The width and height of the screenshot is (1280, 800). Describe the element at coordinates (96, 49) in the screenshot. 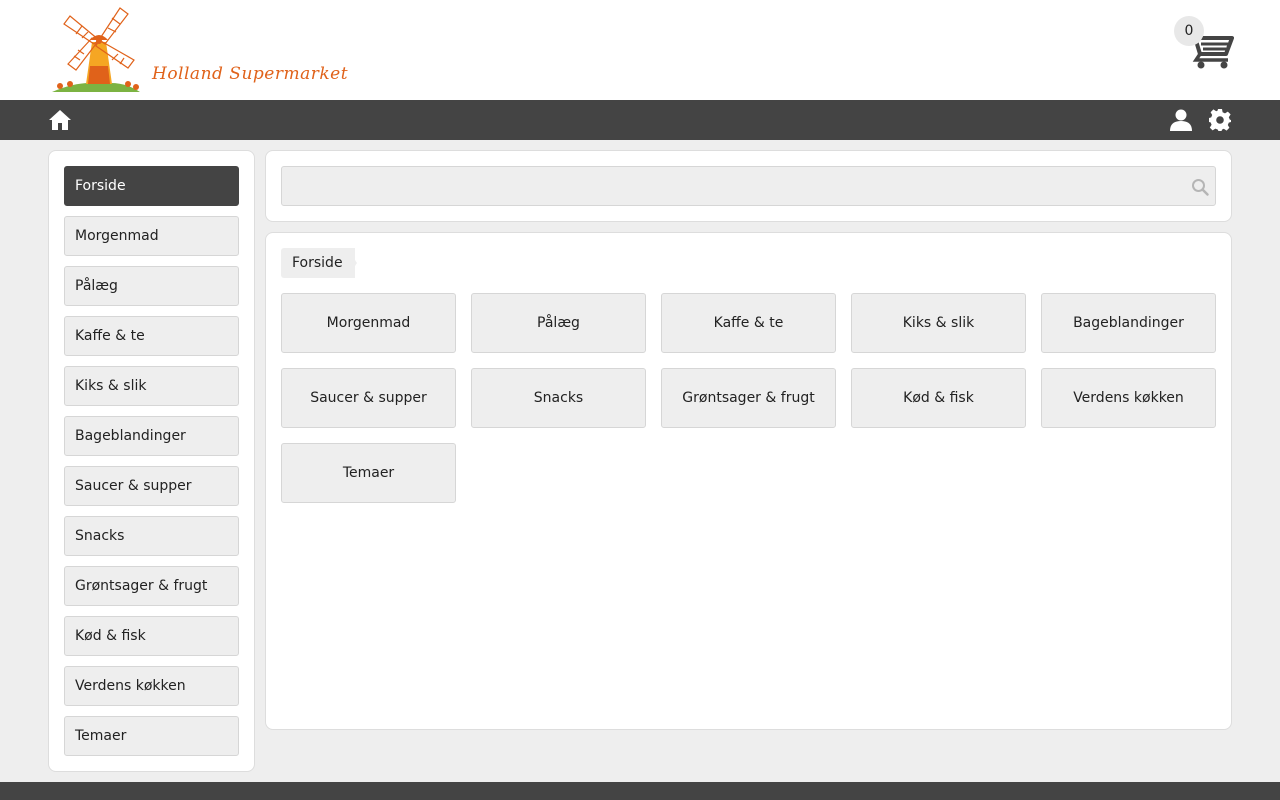

I see `windmill-icon` at that location.